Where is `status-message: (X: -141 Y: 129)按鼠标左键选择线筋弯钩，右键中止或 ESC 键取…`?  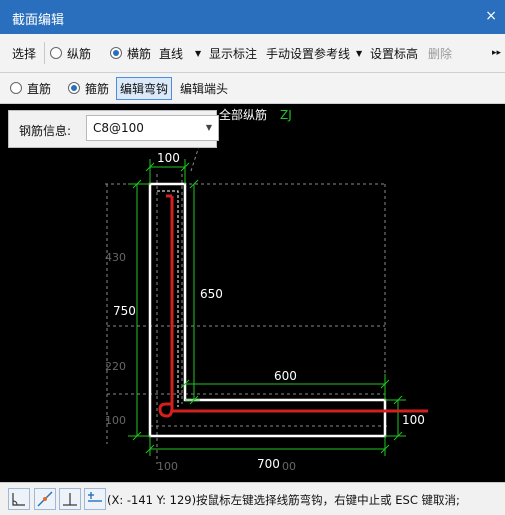
status-message: (X: -141 Y: 129)按鼠标左键选择线筋弯钩，右键中止或 ESC 键取… is located at coordinates (283, 500).